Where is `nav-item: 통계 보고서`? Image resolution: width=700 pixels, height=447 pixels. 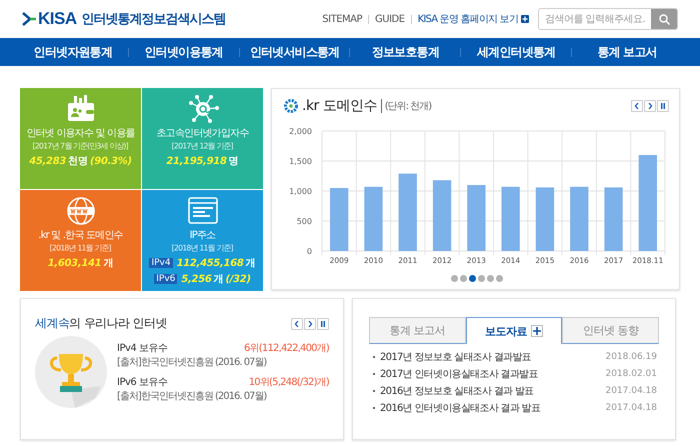 nav-item: 통계 보고서 is located at coordinates (627, 52).